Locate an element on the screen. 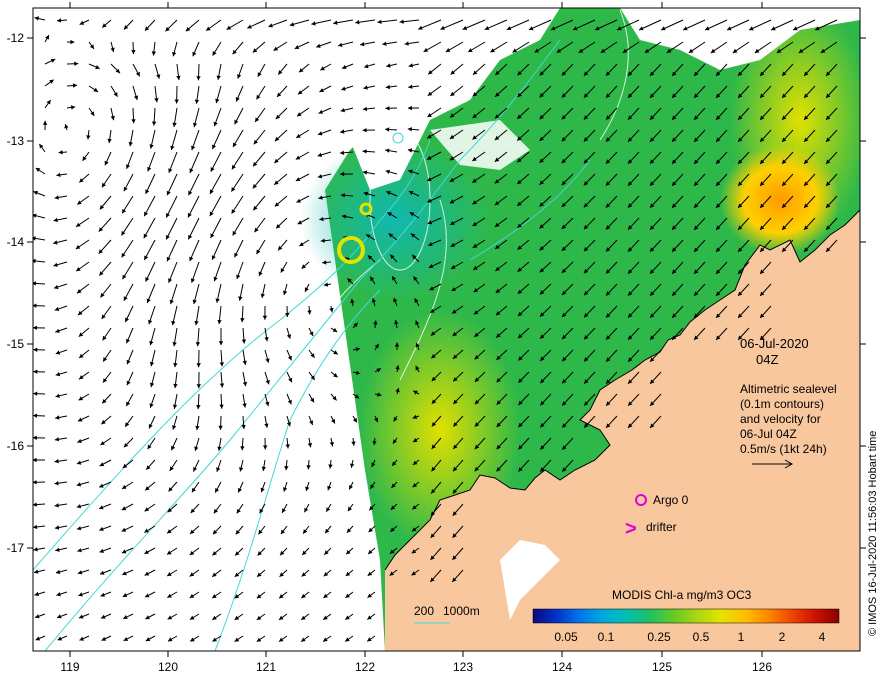 Image resolution: width=880 pixels, height=680 pixels. x-tick-label: 122 is located at coordinates (365, 667).